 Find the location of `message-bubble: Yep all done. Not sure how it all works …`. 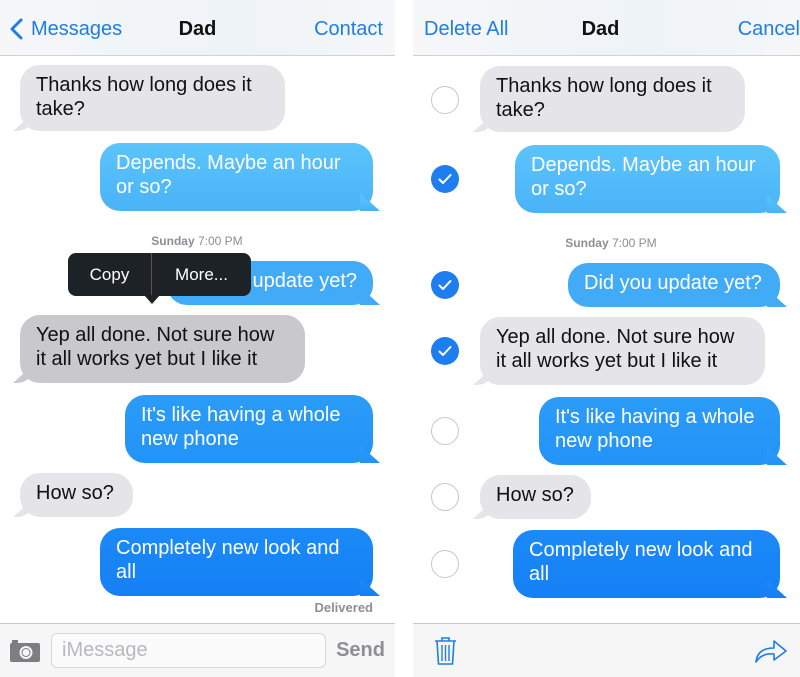

message-bubble: Yep all done. Not sure how it all works … is located at coordinates (622, 351).